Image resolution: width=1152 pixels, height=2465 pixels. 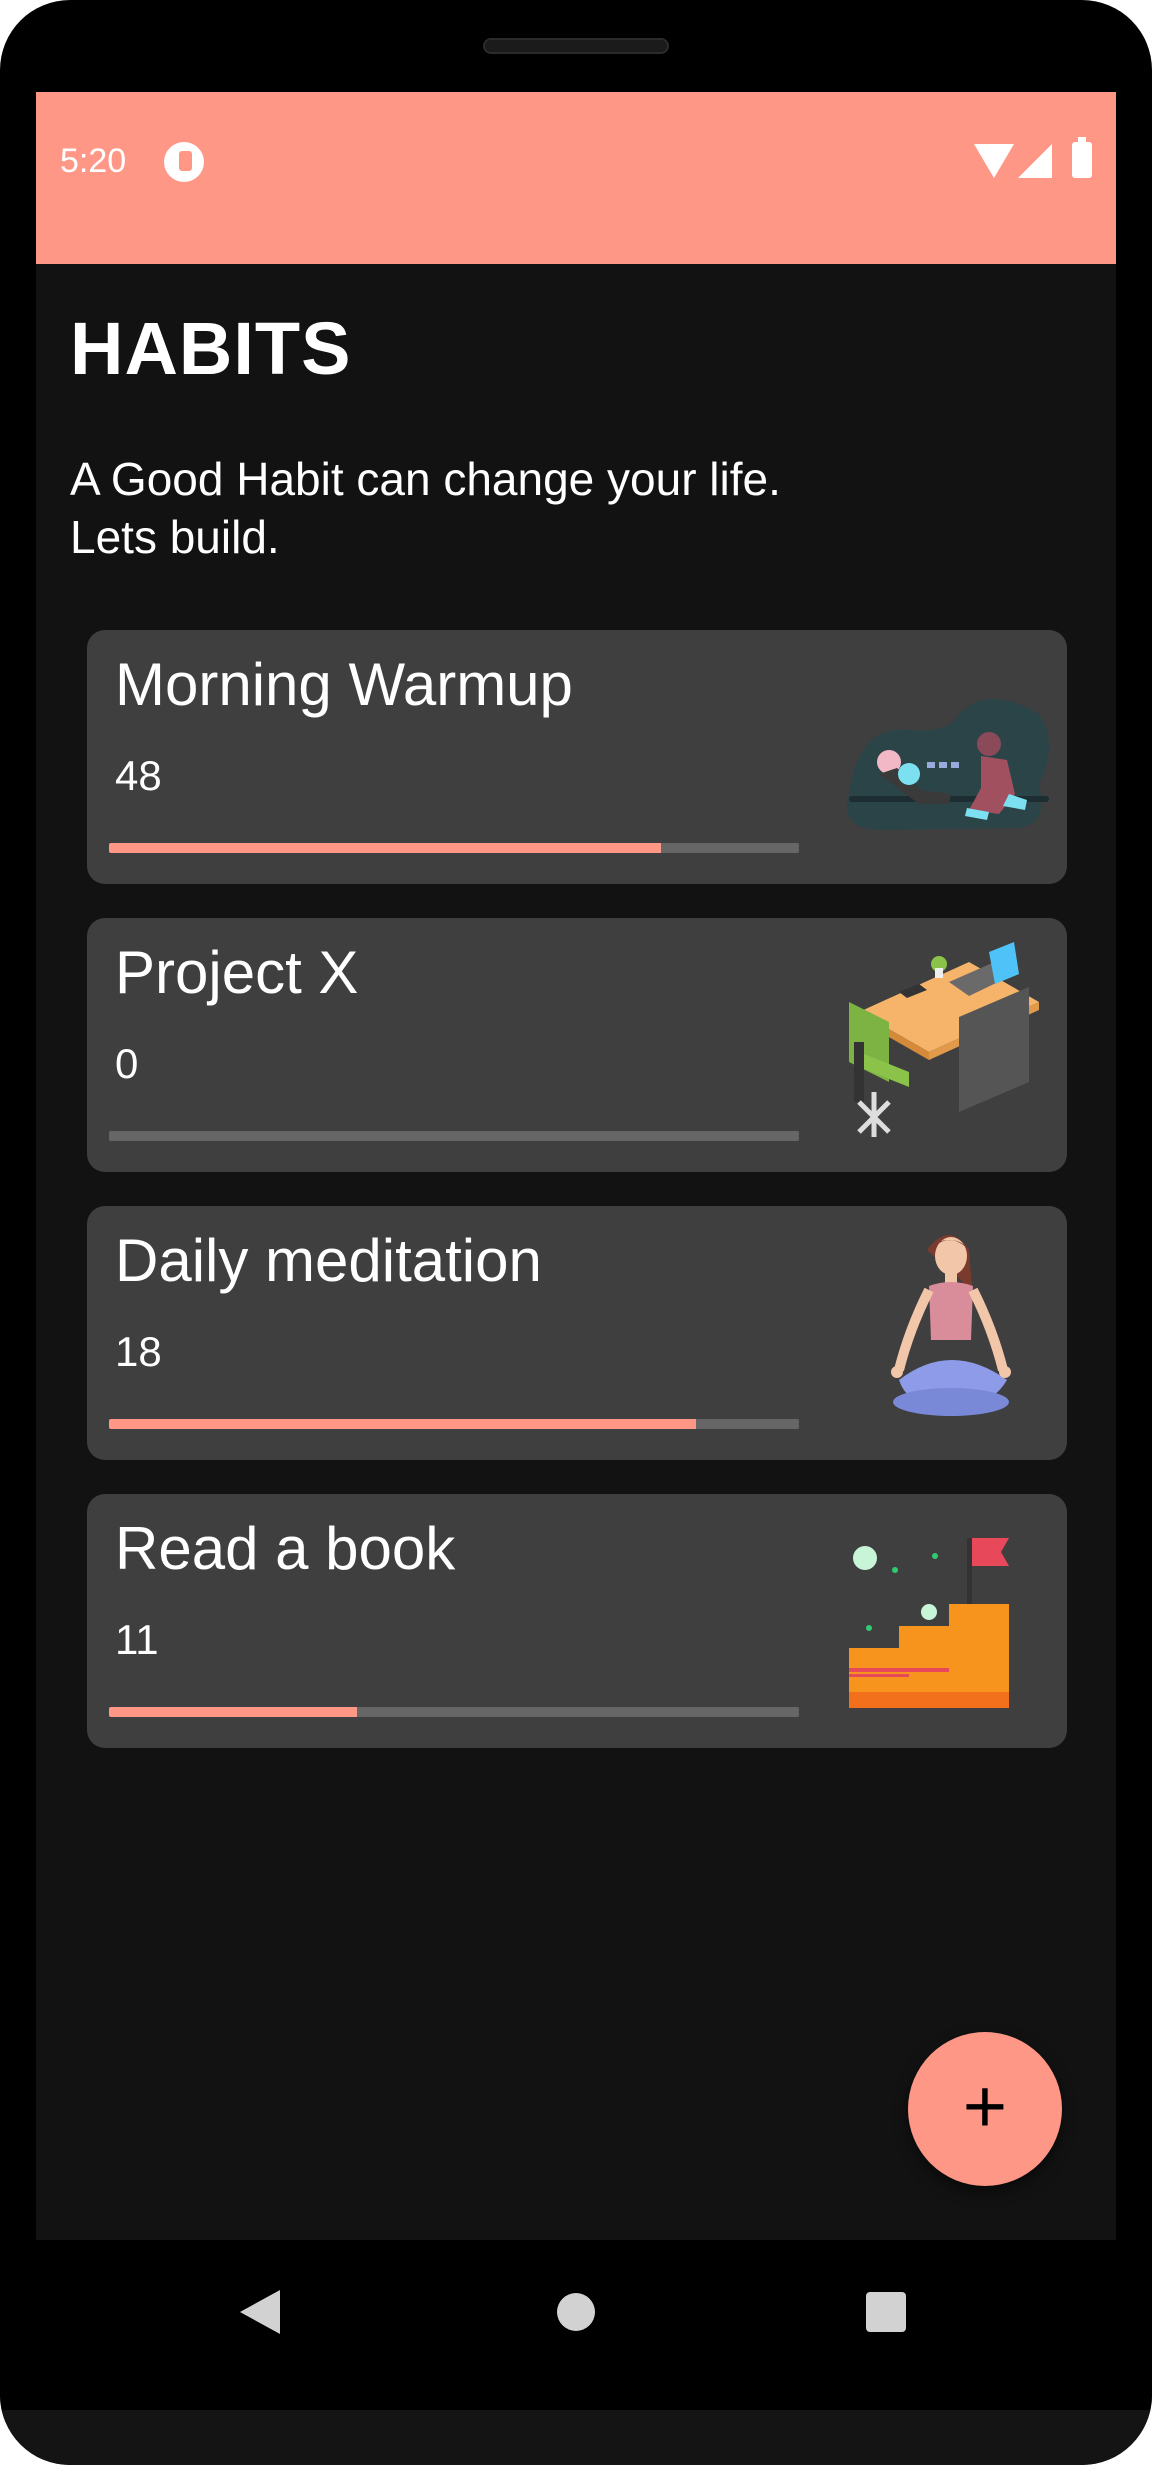 What do you see at coordinates (328, 1260) in the screenshot?
I see `habit-title: Daily meditation` at bounding box center [328, 1260].